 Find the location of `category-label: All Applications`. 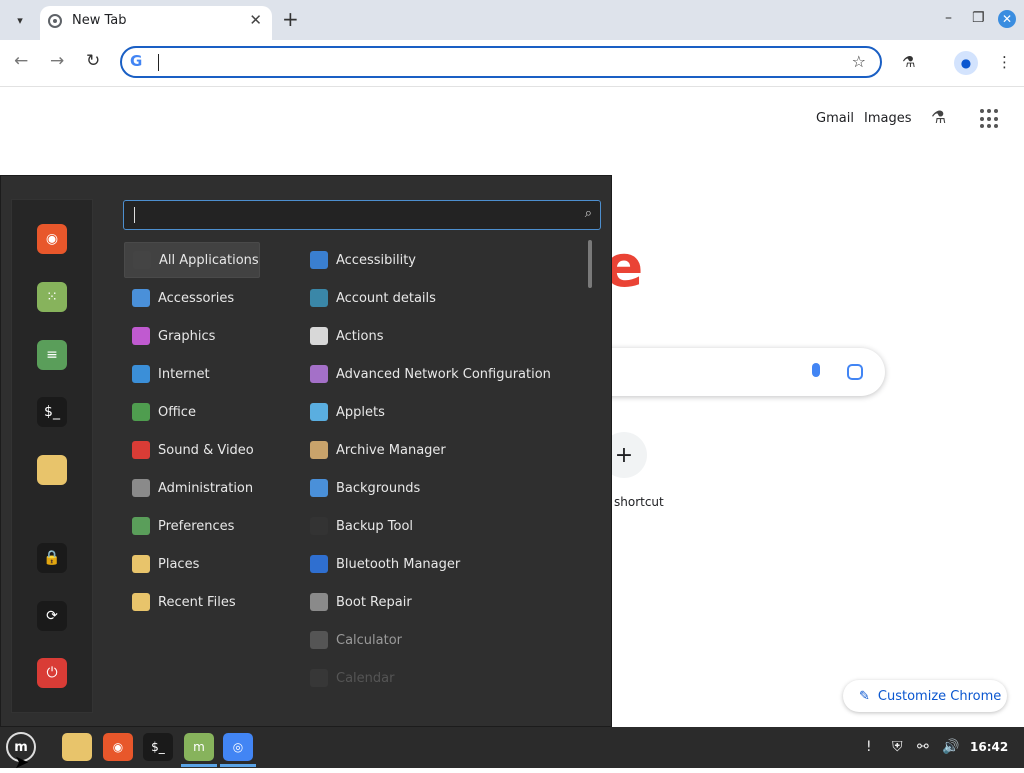

category-label: All Applications is located at coordinates (209, 260).